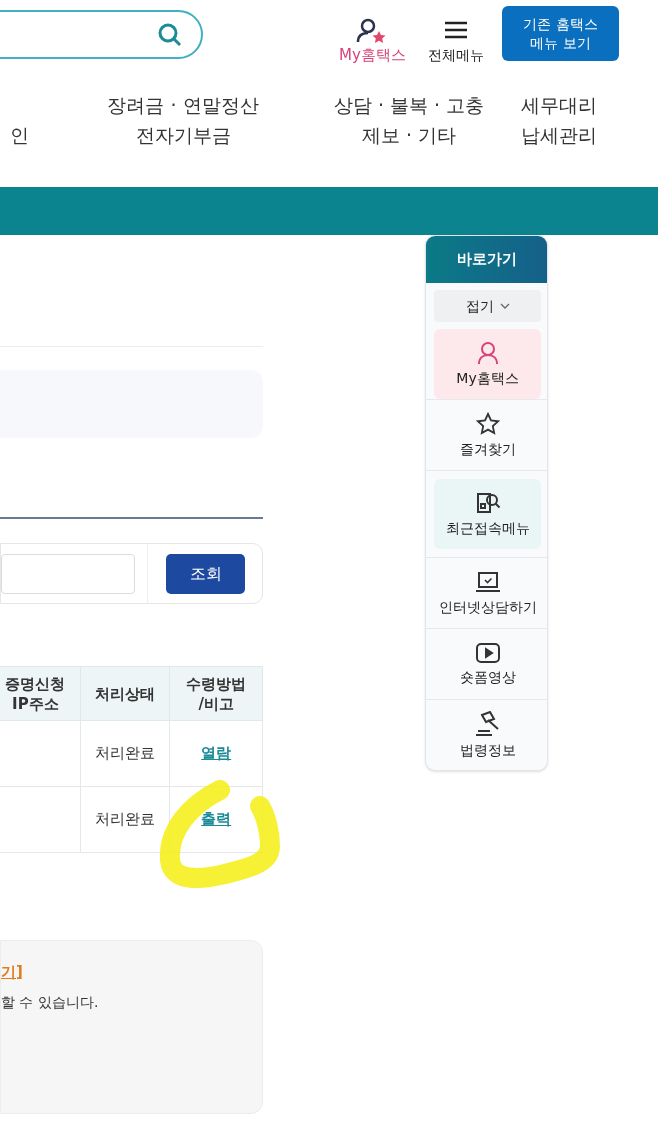  I want to click on quick-link-item: 법령정보, so click(487, 735).